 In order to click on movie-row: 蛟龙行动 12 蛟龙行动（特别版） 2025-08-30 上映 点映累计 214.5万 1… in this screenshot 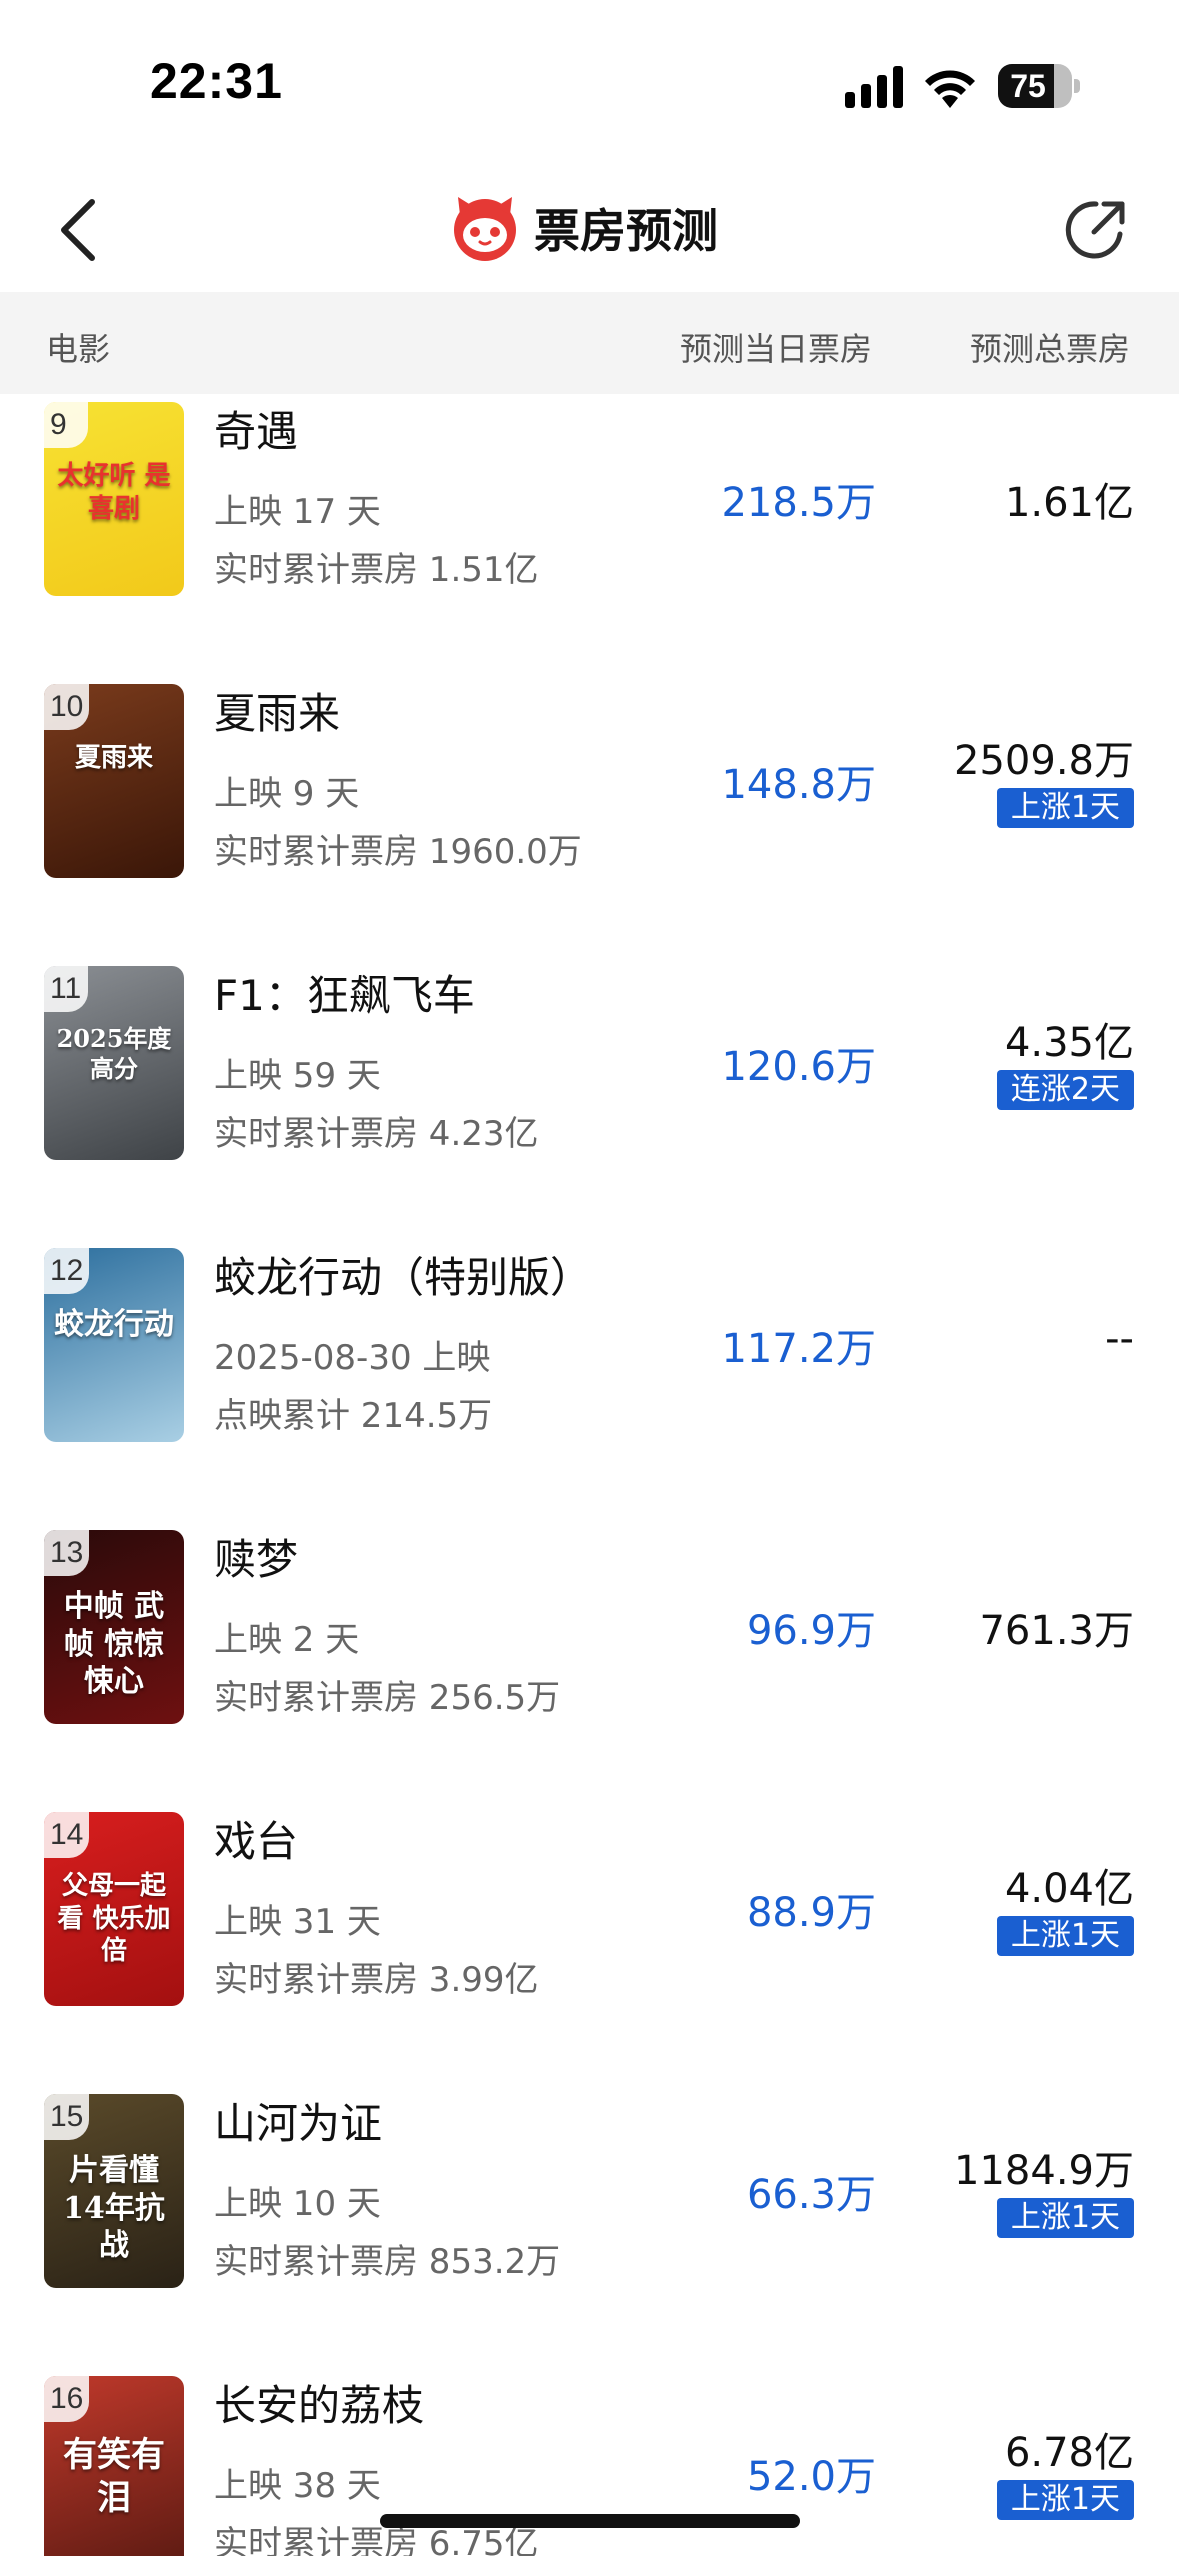, I will do `click(589, 1373)`.